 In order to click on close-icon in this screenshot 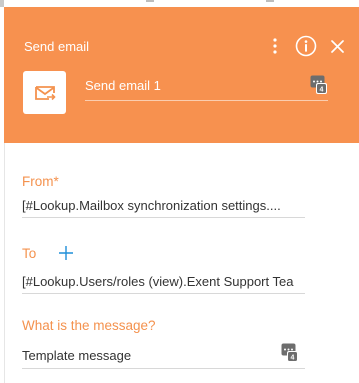, I will do `click(337, 46)`.